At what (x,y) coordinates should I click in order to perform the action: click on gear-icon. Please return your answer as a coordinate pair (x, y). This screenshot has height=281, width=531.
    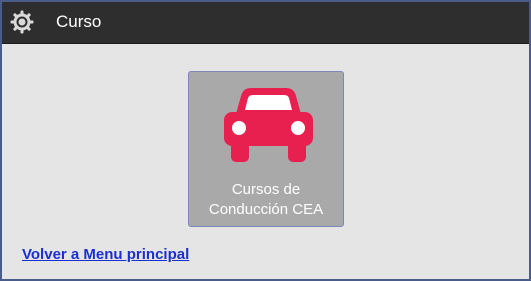
    Looking at the image, I should click on (22, 22).